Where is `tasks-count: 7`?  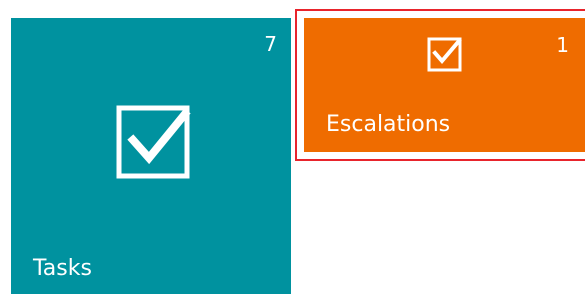
tasks-count: 7 is located at coordinates (270, 44).